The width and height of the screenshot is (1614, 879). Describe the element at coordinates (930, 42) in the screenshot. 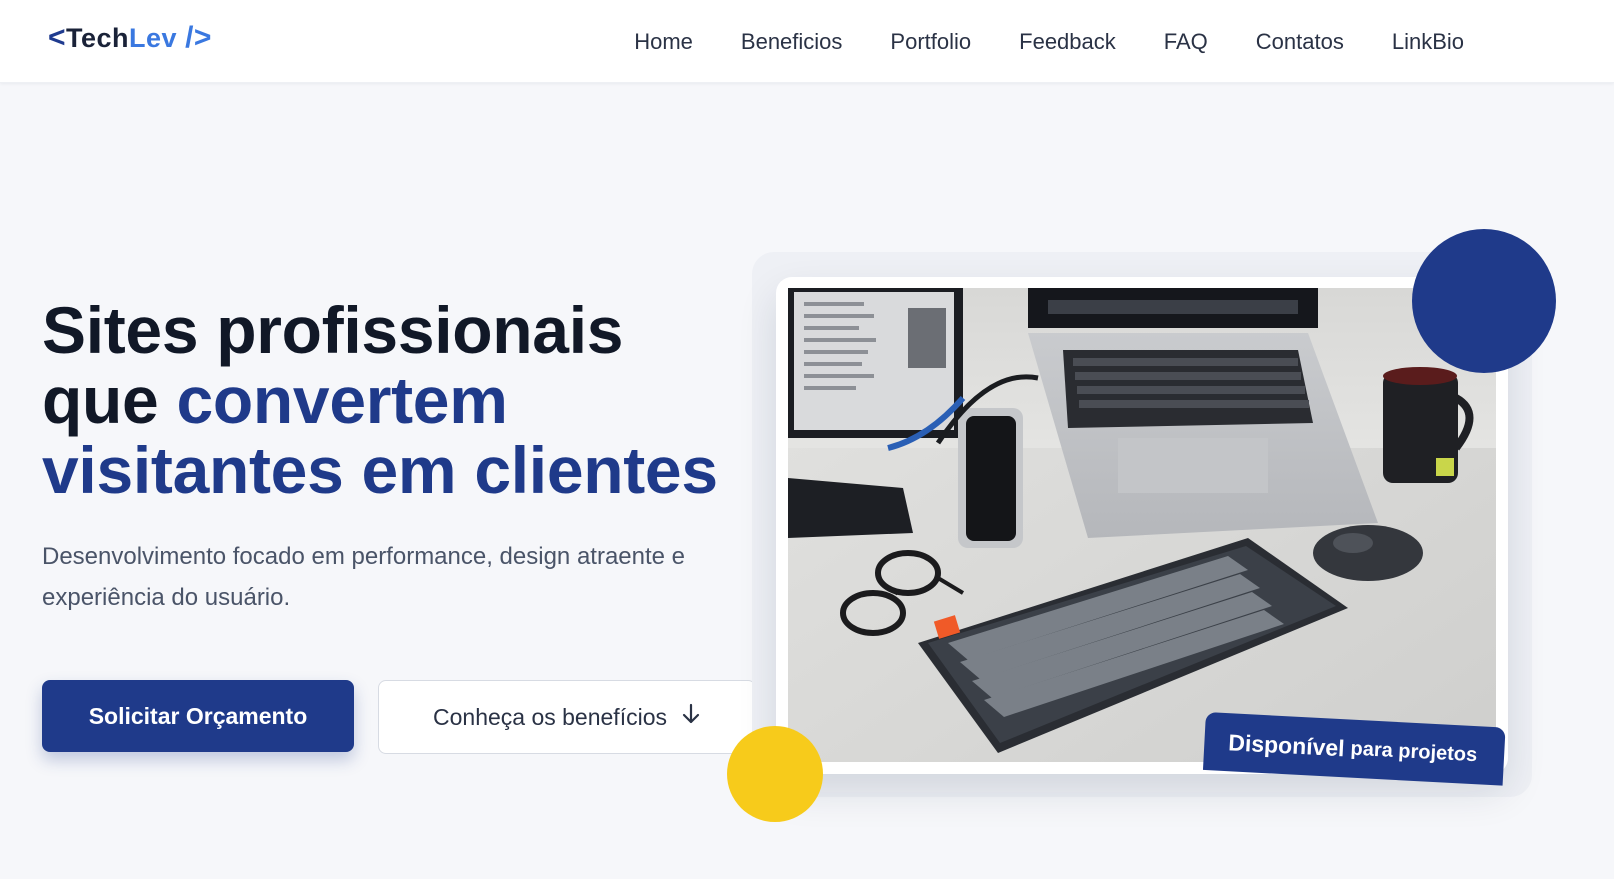

I see `nav-portfolio: Portfolio` at that location.